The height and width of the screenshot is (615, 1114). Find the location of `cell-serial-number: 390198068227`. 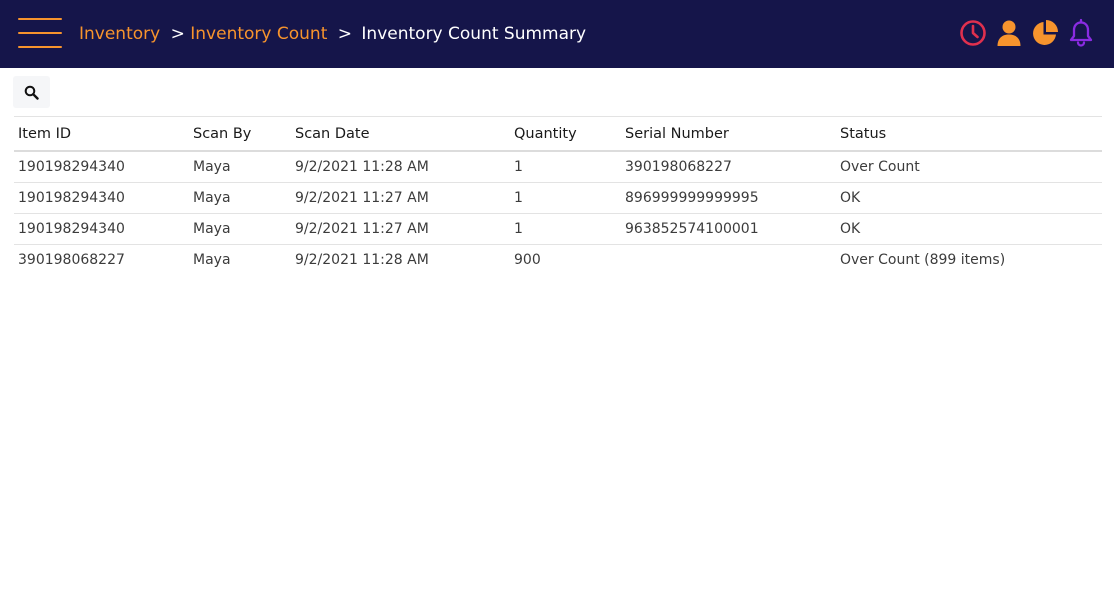

cell-serial-number: 390198068227 is located at coordinates (728, 167).